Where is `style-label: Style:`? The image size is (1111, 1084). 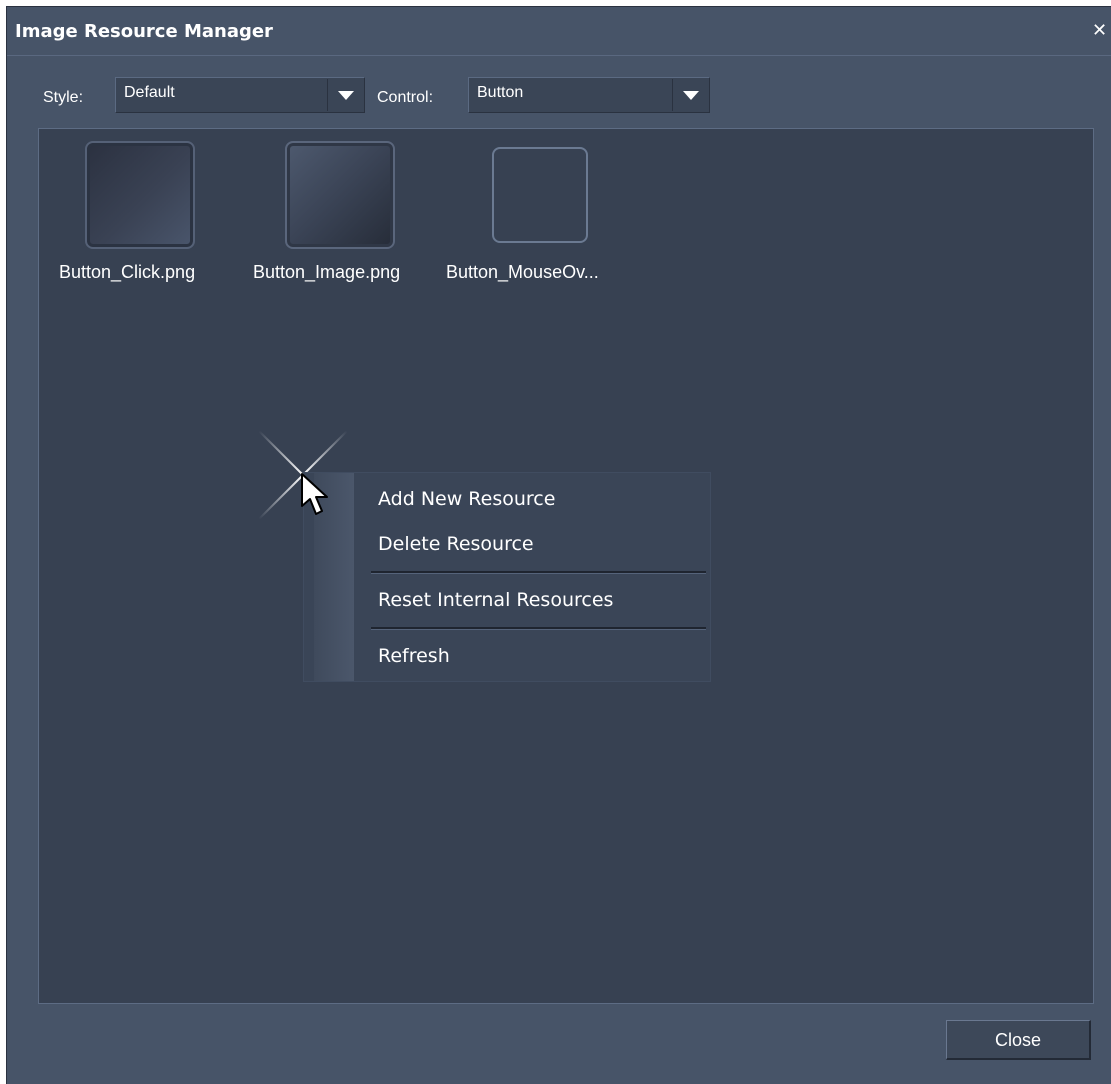
style-label: Style: is located at coordinates (63, 97).